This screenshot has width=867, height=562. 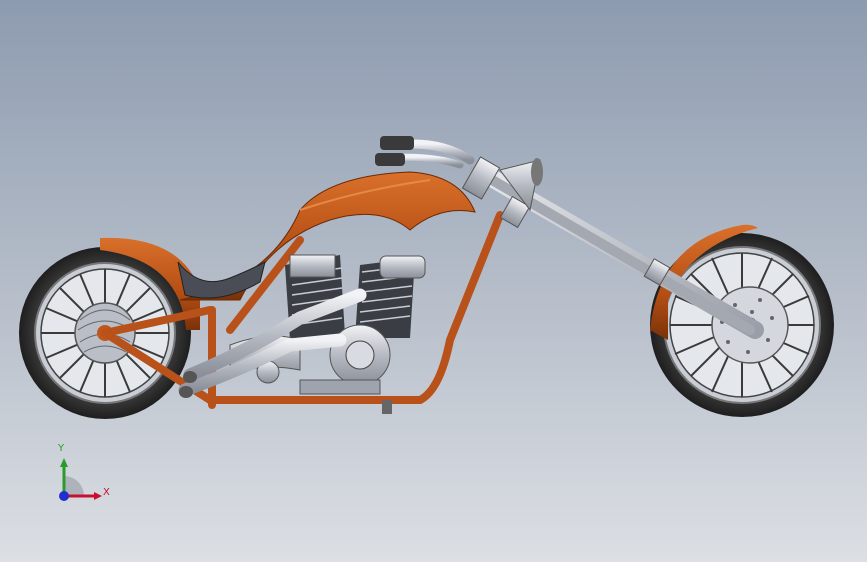 I want to click on coordinate-triad: X Y, so click(x=80, y=476).